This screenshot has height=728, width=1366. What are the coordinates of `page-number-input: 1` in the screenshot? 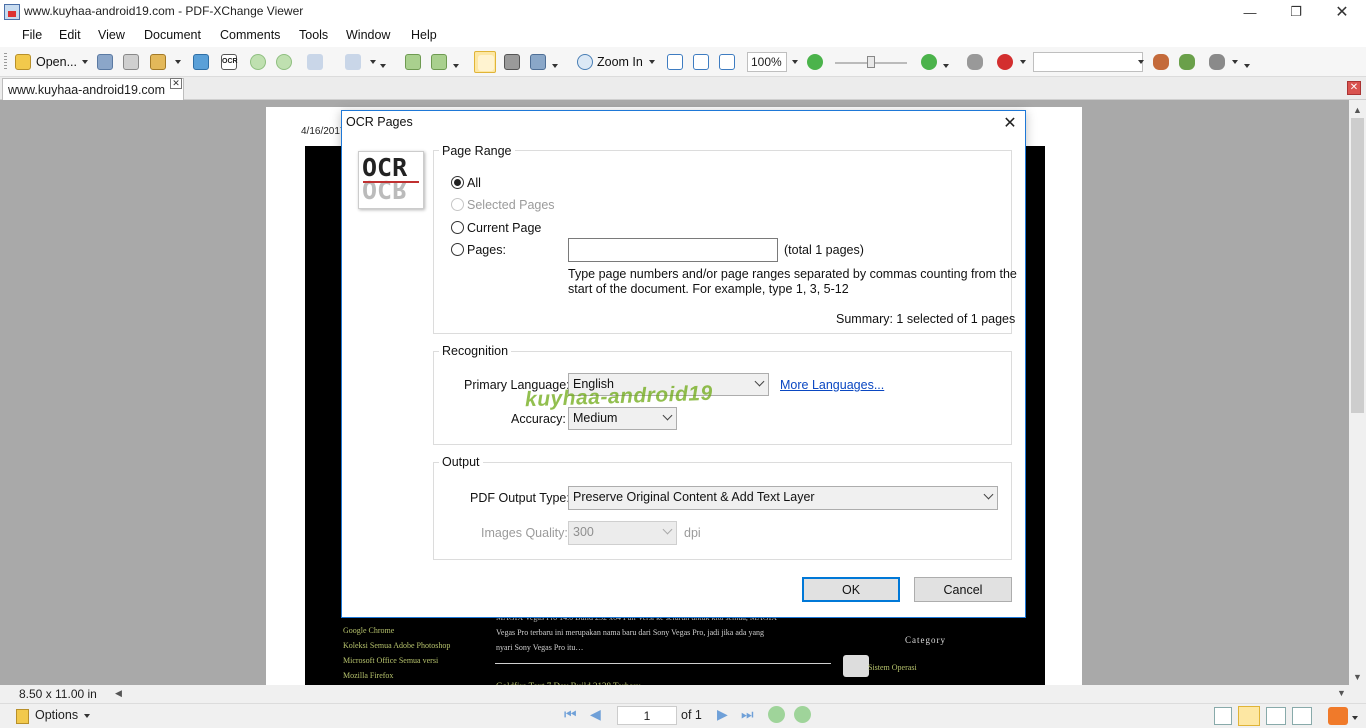 It's located at (647, 715).